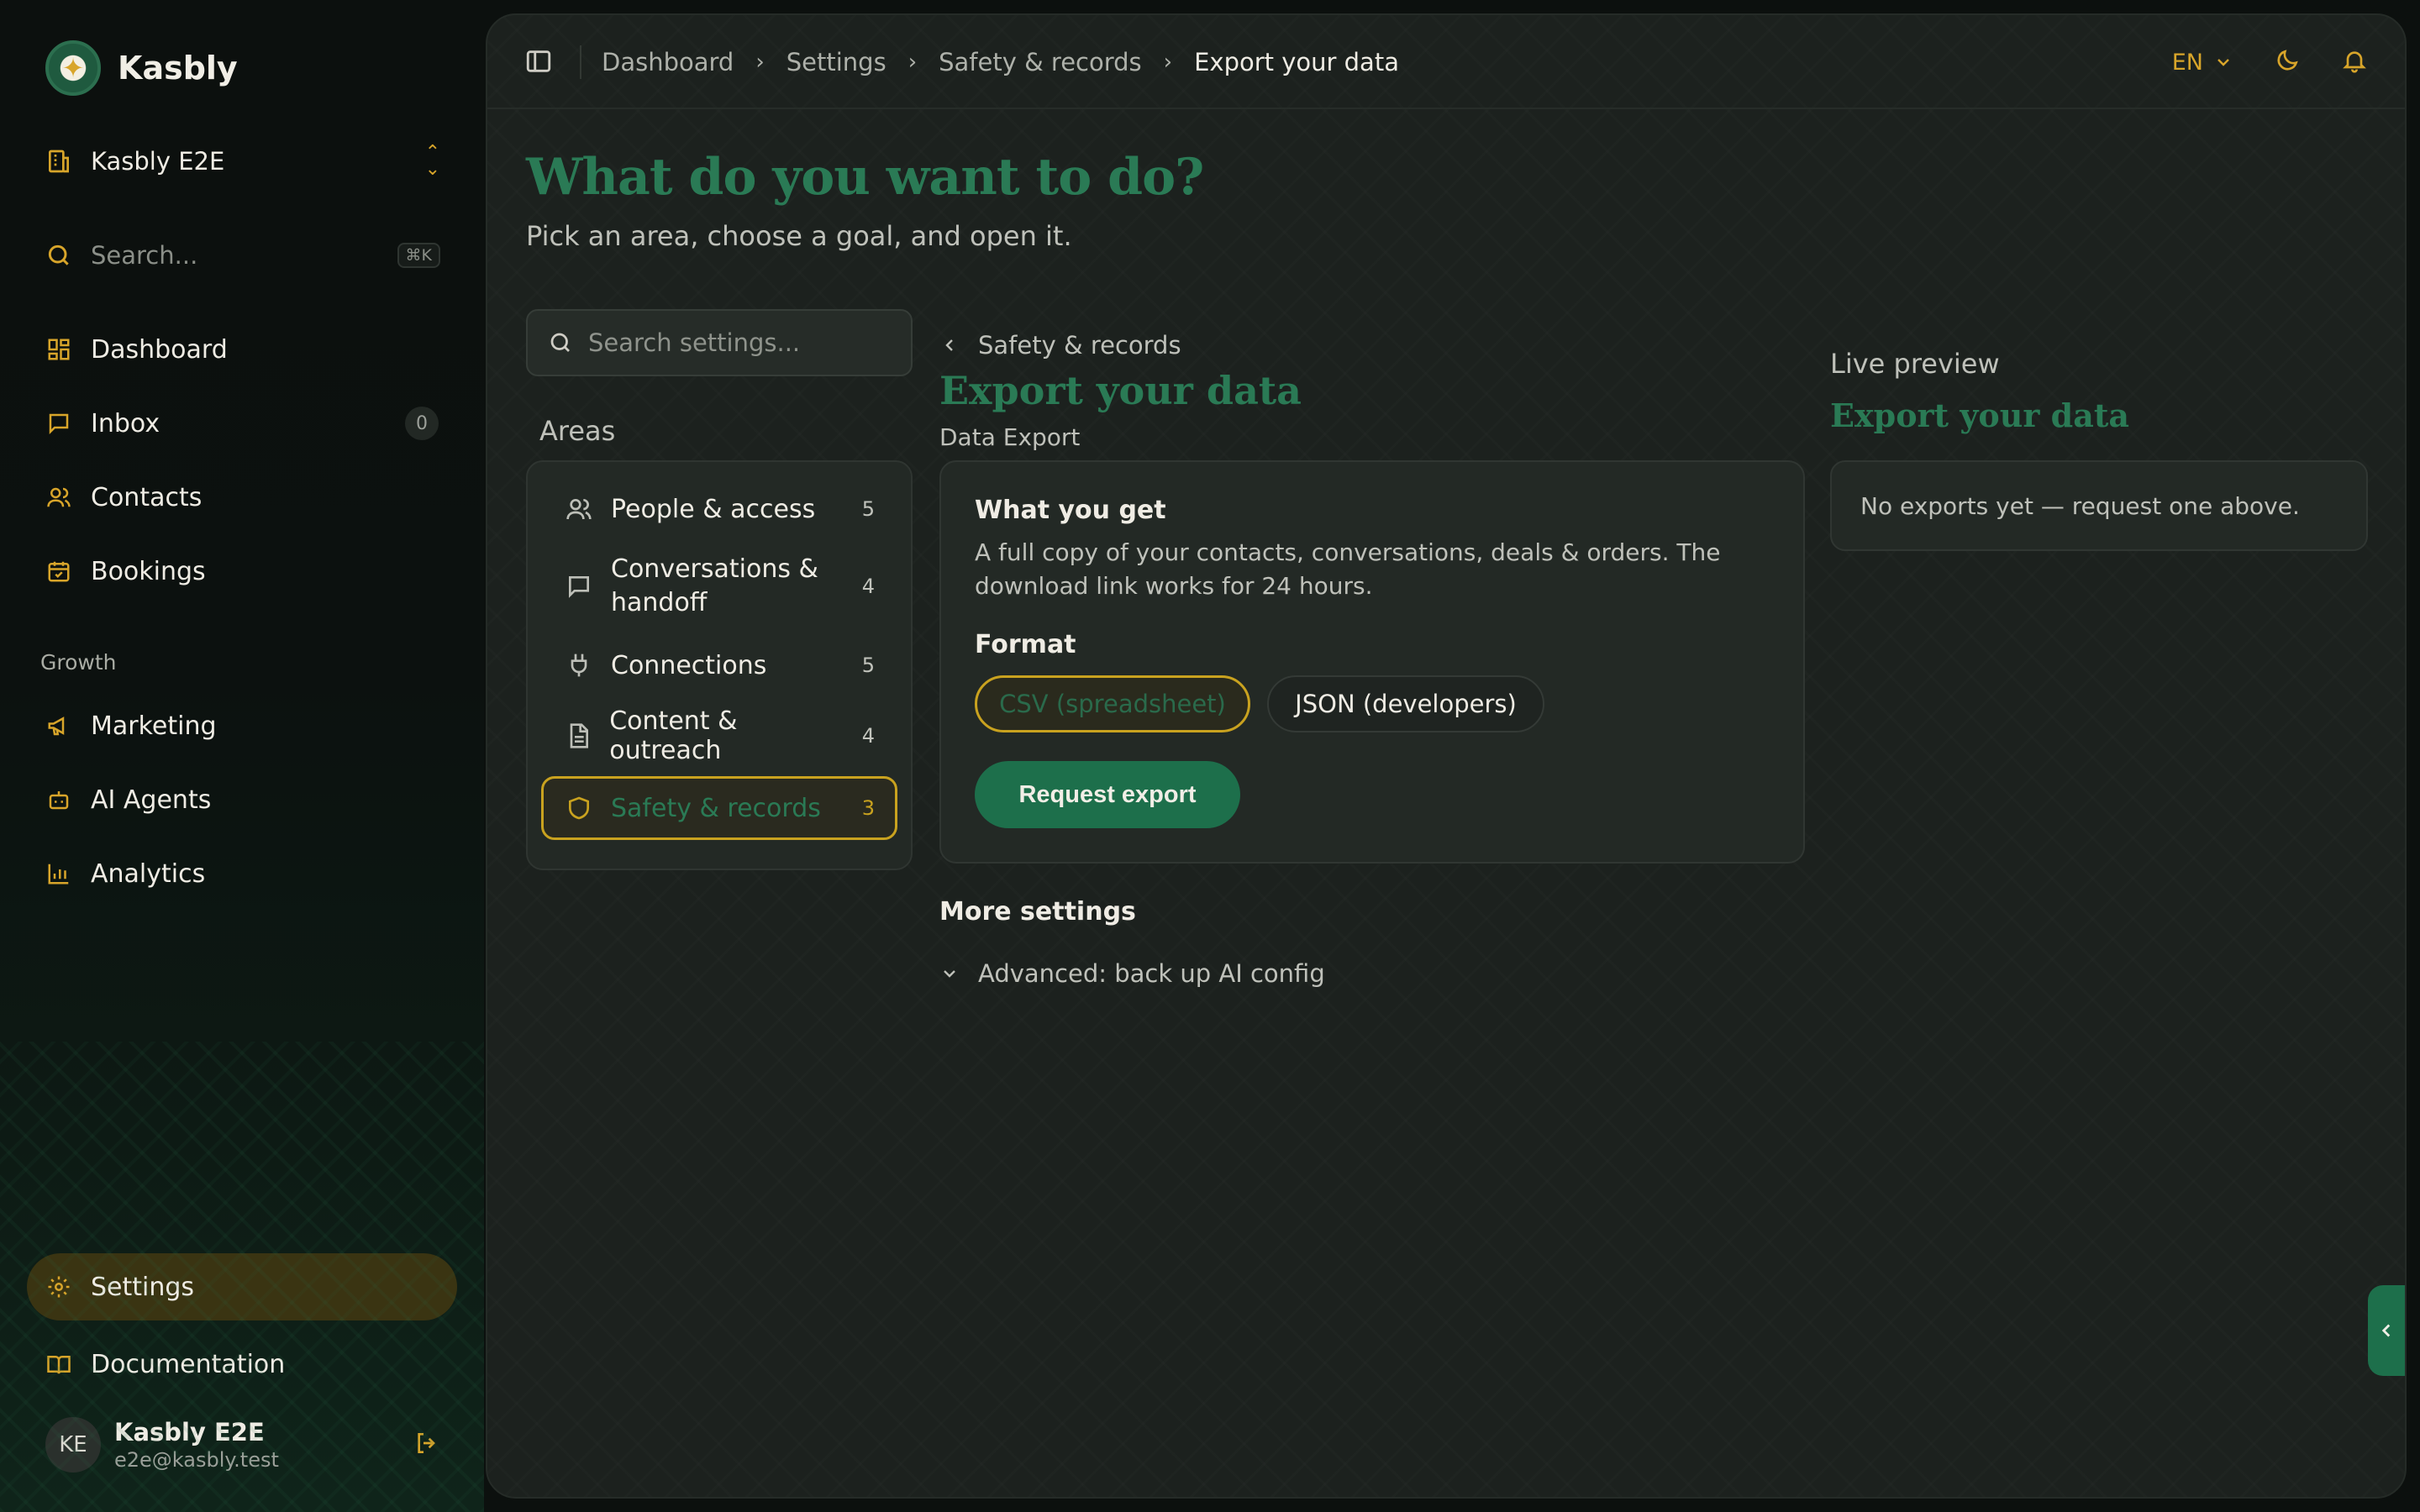  What do you see at coordinates (158, 161) in the screenshot?
I see `workspace-name: Kasbly E2E` at bounding box center [158, 161].